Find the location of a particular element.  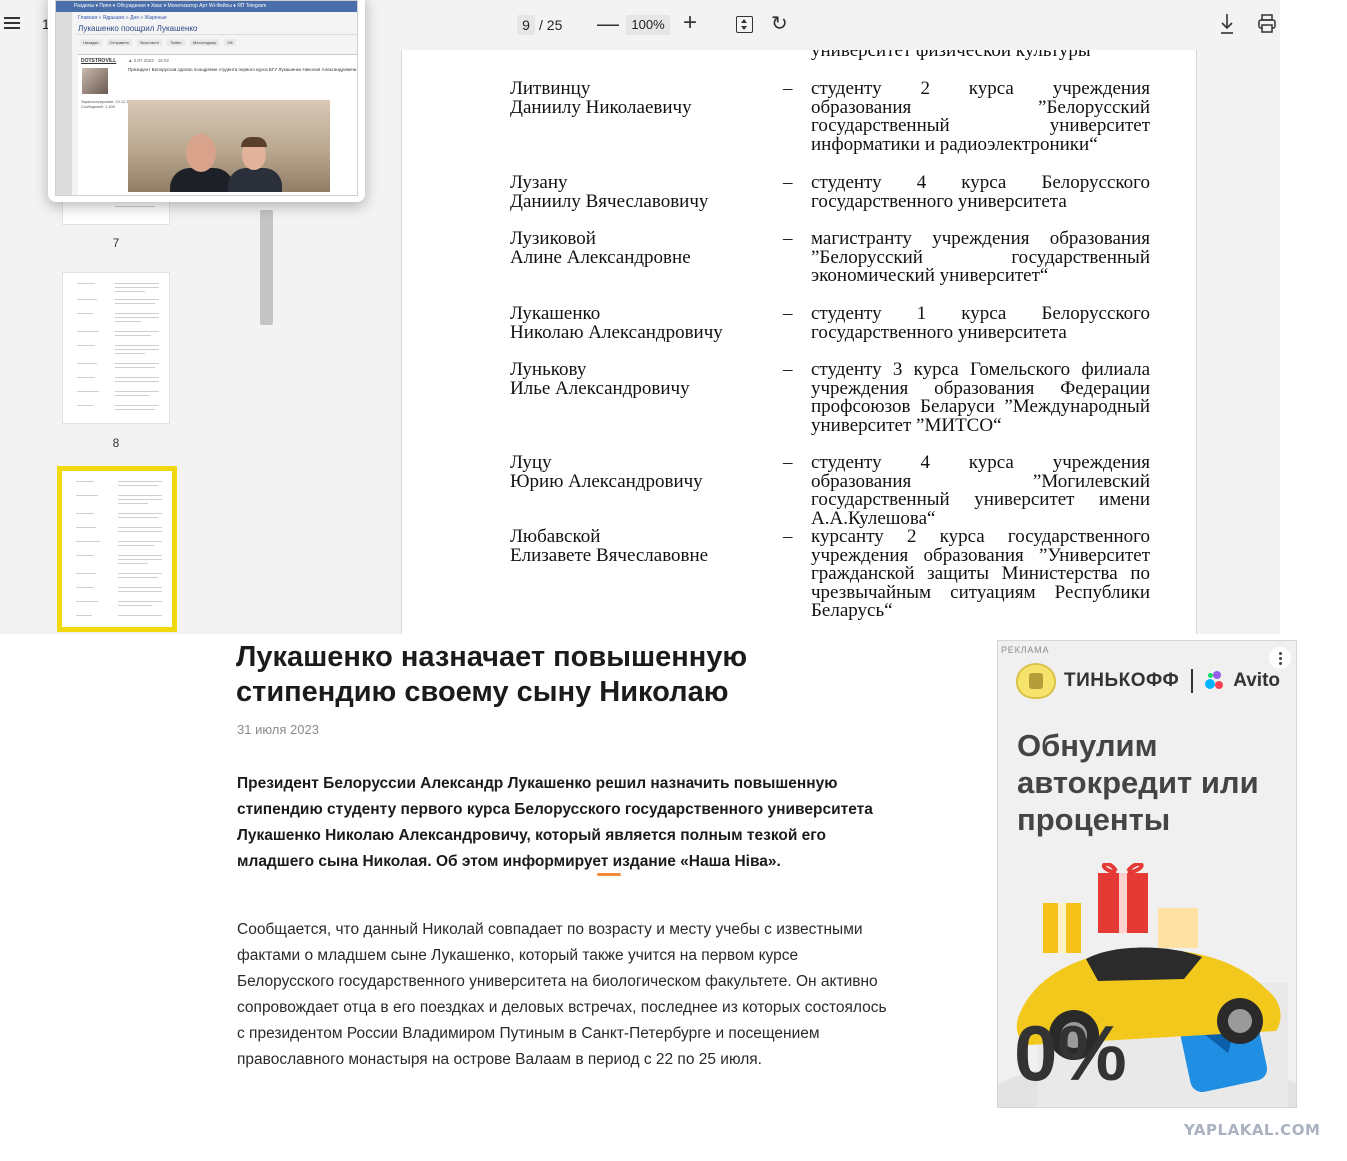

share-item: Нaзадки is located at coordinates (91, 42).